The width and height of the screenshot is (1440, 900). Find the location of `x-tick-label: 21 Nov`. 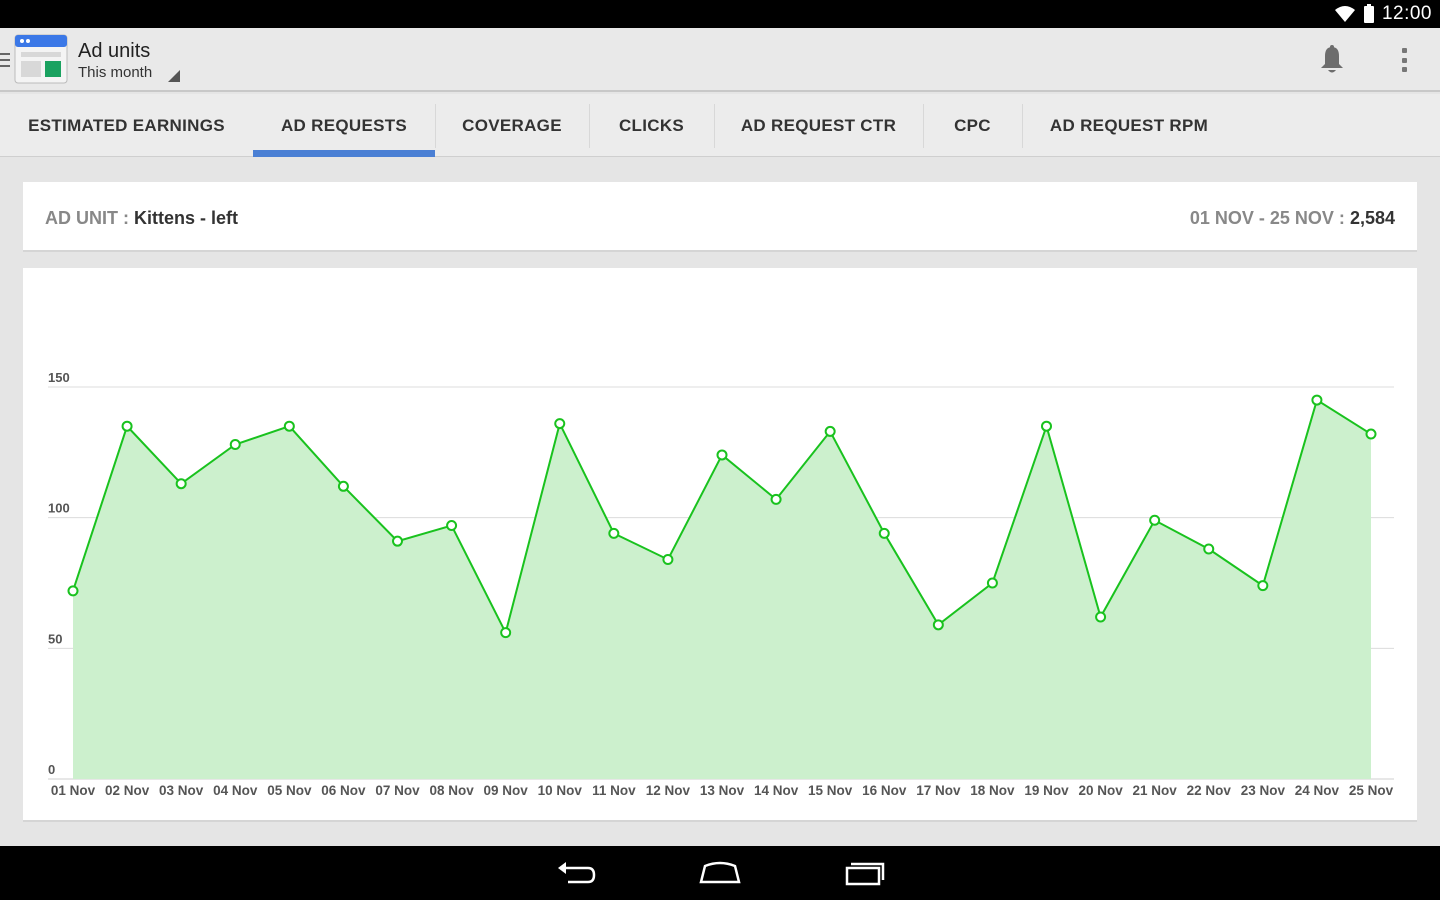

x-tick-label: 21 Nov is located at coordinates (1155, 790).